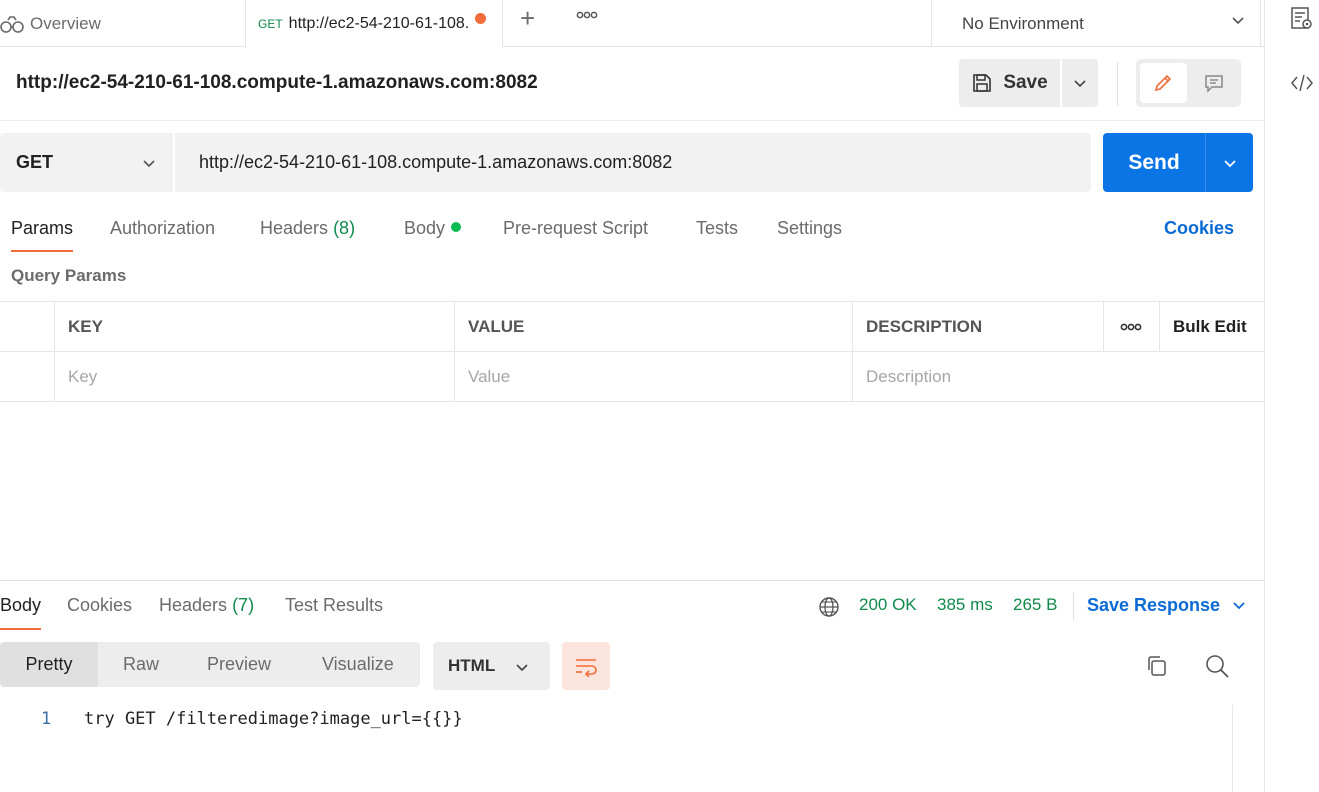 Image resolution: width=1319 pixels, height=792 pixels. What do you see at coordinates (527, 18) in the screenshot?
I see `new-tab-plus-icon: +` at bounding box center [527, 18].